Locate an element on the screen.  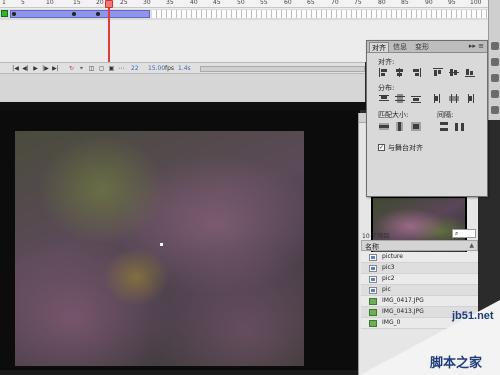
frame-number: 30 is located at coordinates (147, 3).